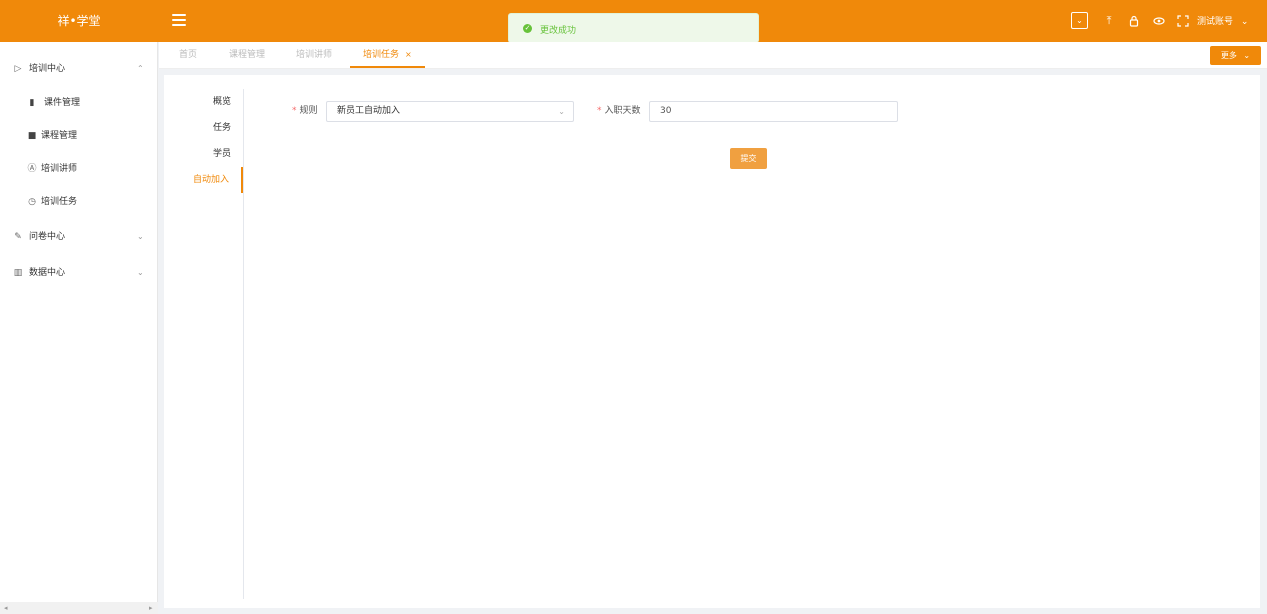 The width and height of the screenshot is (1267, 614). What do you see at coordinates (247, 55) in the screenshot?
I see `tab-course-management: 课程管理` at bounding box center [247, 55].